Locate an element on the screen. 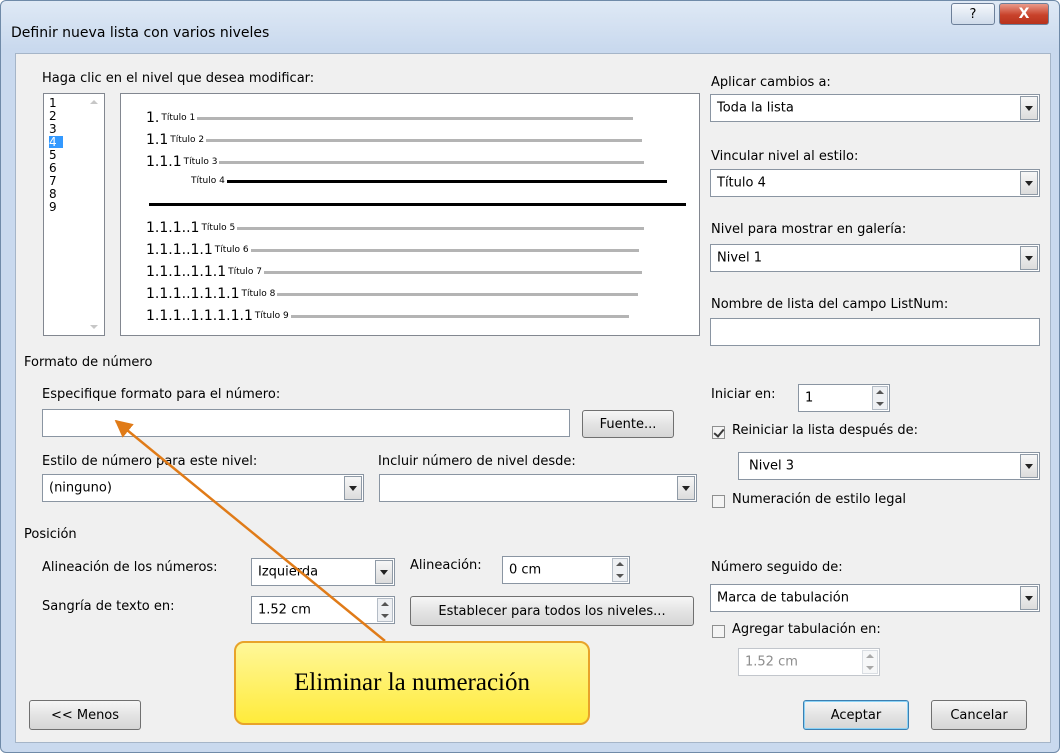 The image size is (1062, 755). annotation-callout: Eliminar la numeración is located at coordinates (412, 683).